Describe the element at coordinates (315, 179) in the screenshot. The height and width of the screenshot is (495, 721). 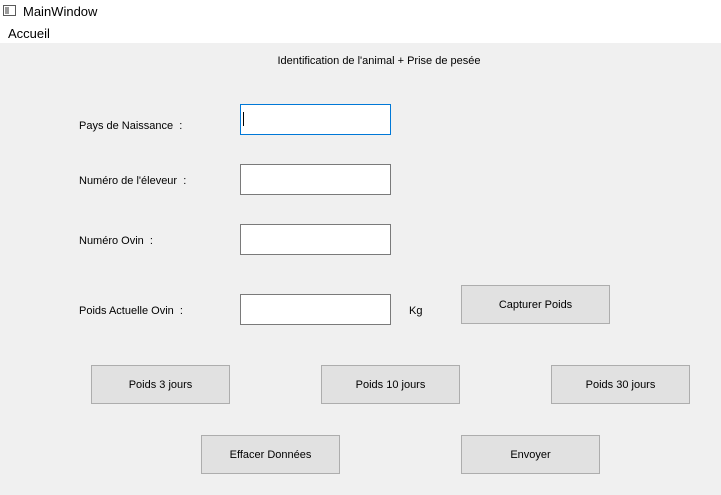
I see `numero-eleveur-input` at that location.